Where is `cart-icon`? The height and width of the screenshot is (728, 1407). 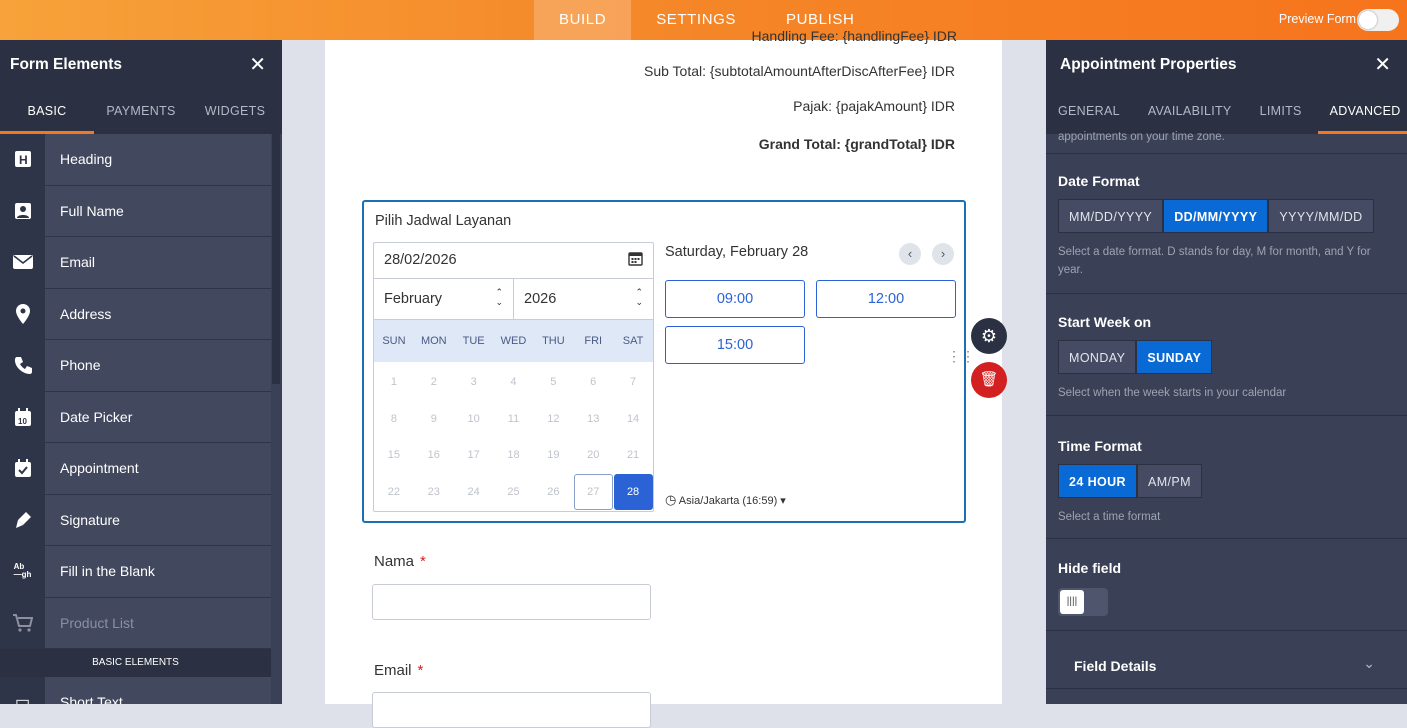
cart-icon is located at coordinates (22, 623).